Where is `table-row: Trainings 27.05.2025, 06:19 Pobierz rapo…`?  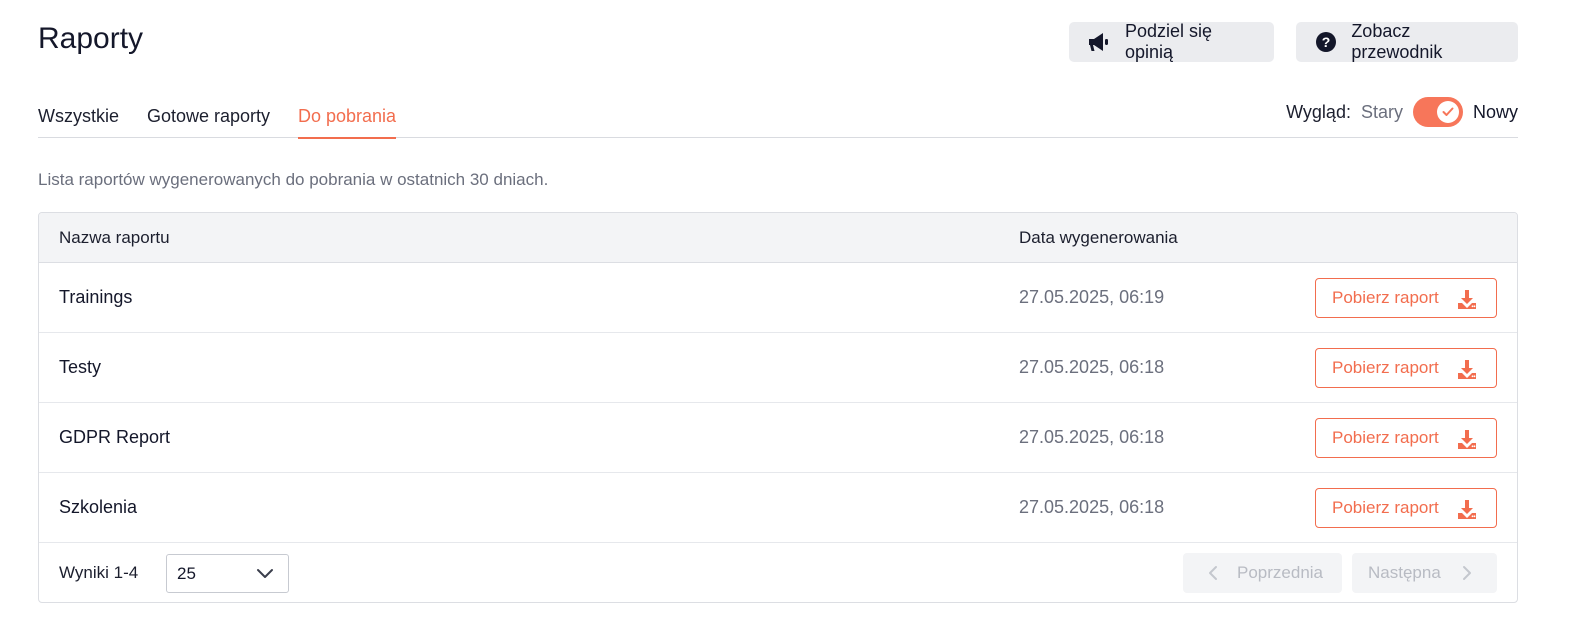 table-row: Trainings 27.05.2025, 06:19 Pobierz rapo… is located at coordinates (778, 298).